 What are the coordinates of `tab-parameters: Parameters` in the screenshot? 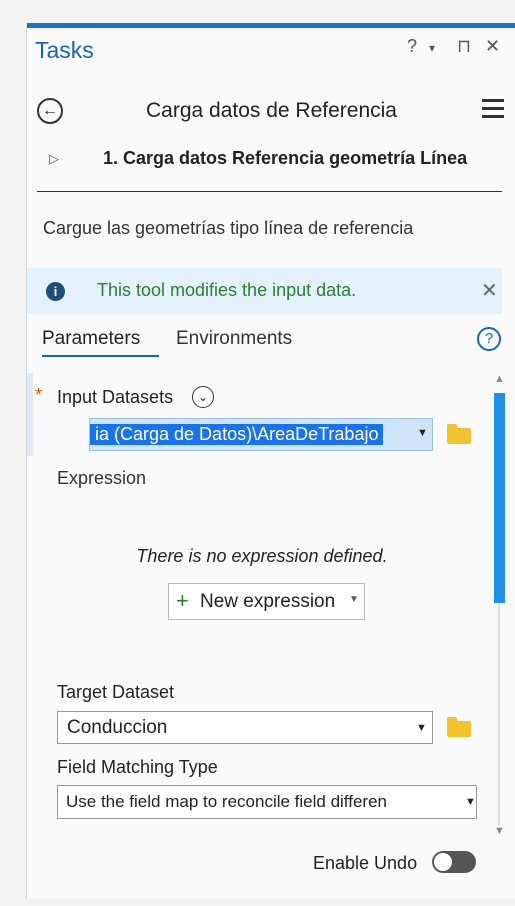 It's located at (91, 339).